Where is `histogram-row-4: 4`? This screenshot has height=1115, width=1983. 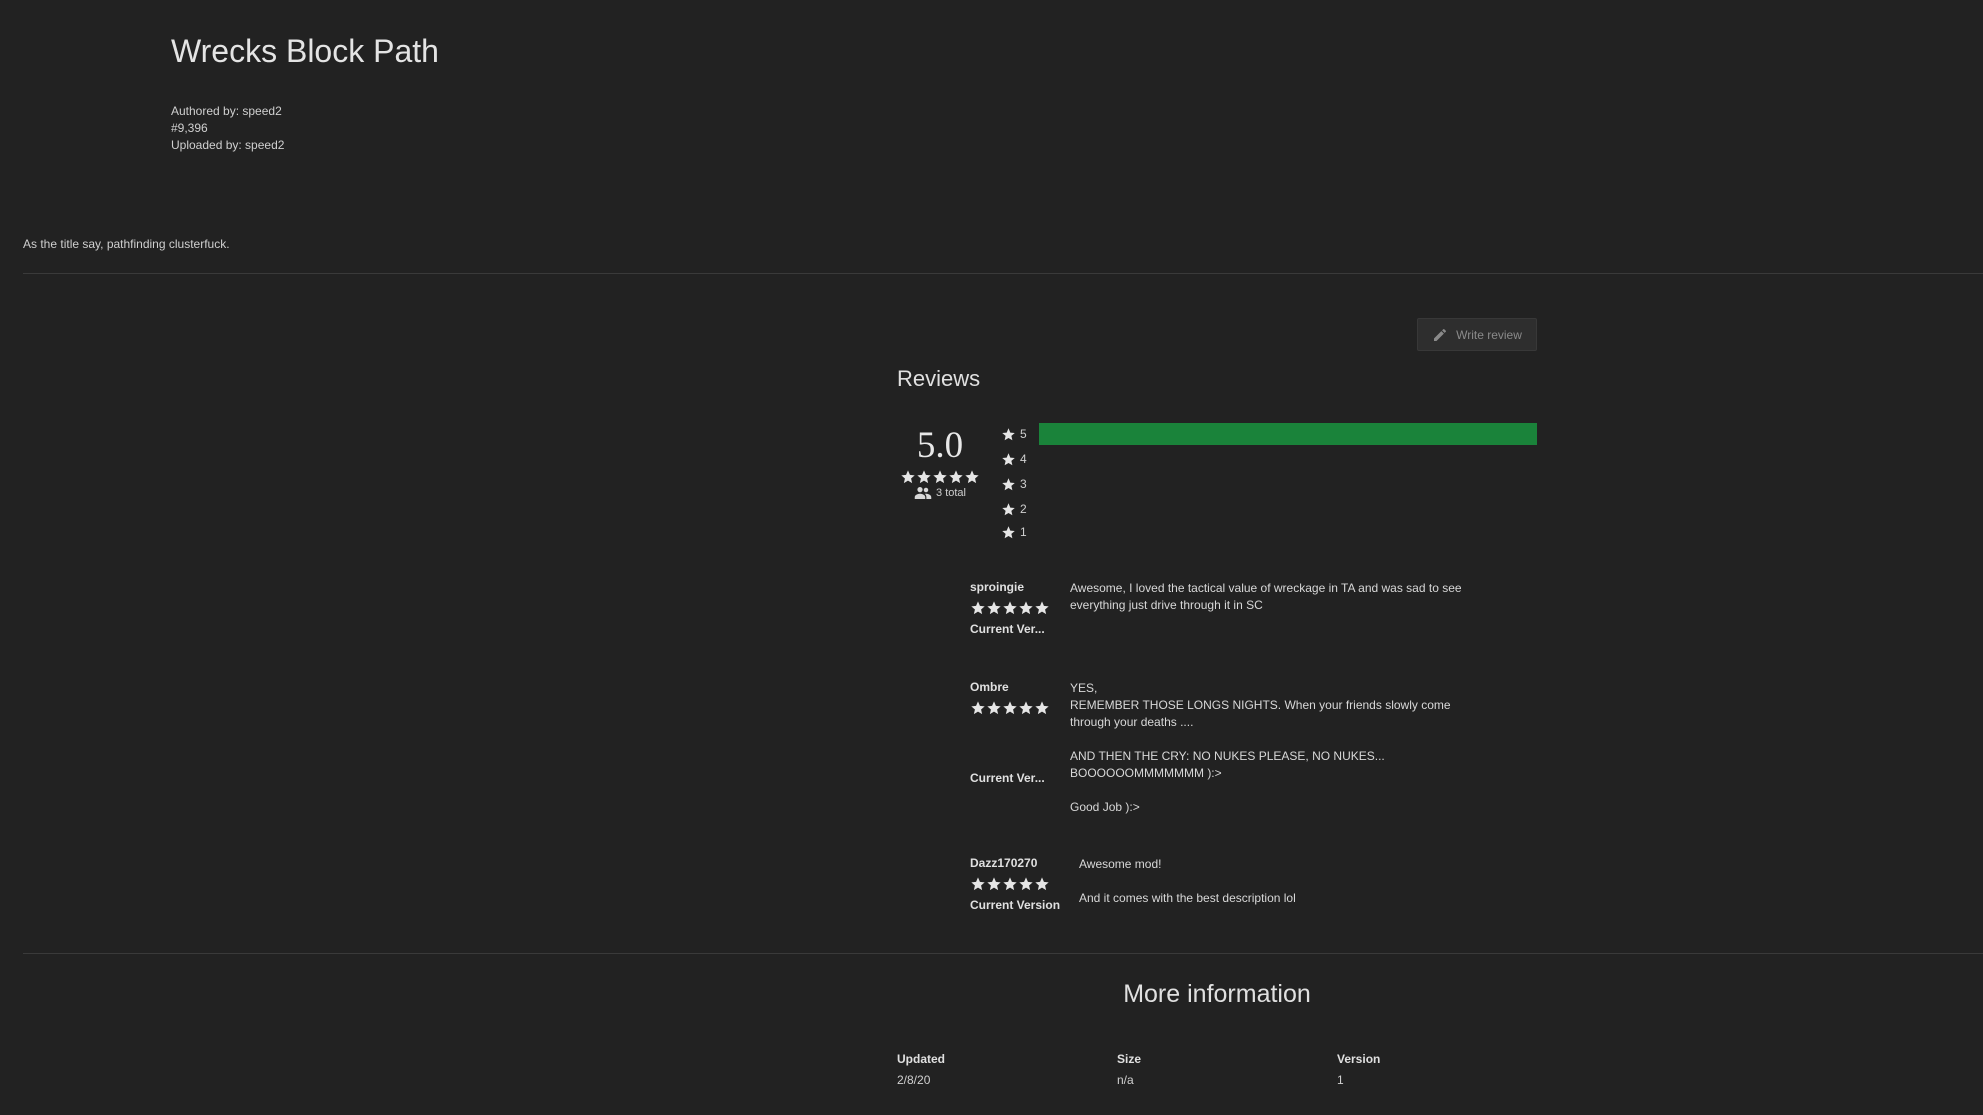 histogram-row-4: 4 is located at coordinates (1269, 459).